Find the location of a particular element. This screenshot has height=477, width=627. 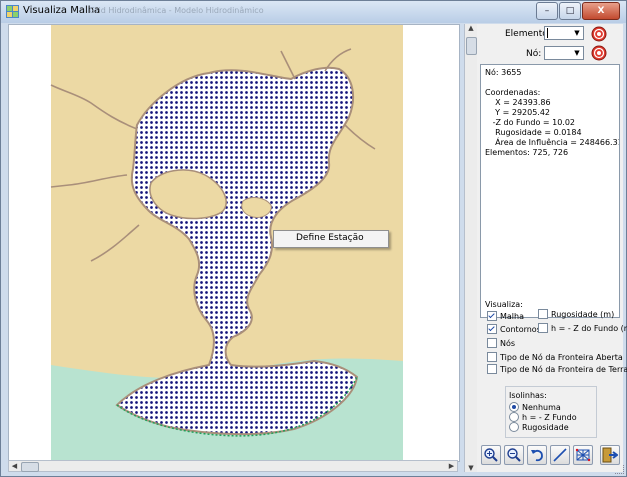

tipo-terra-checkbox: Tipo de Nó da Fronteira de Terra is located at coordinates (557, 369).